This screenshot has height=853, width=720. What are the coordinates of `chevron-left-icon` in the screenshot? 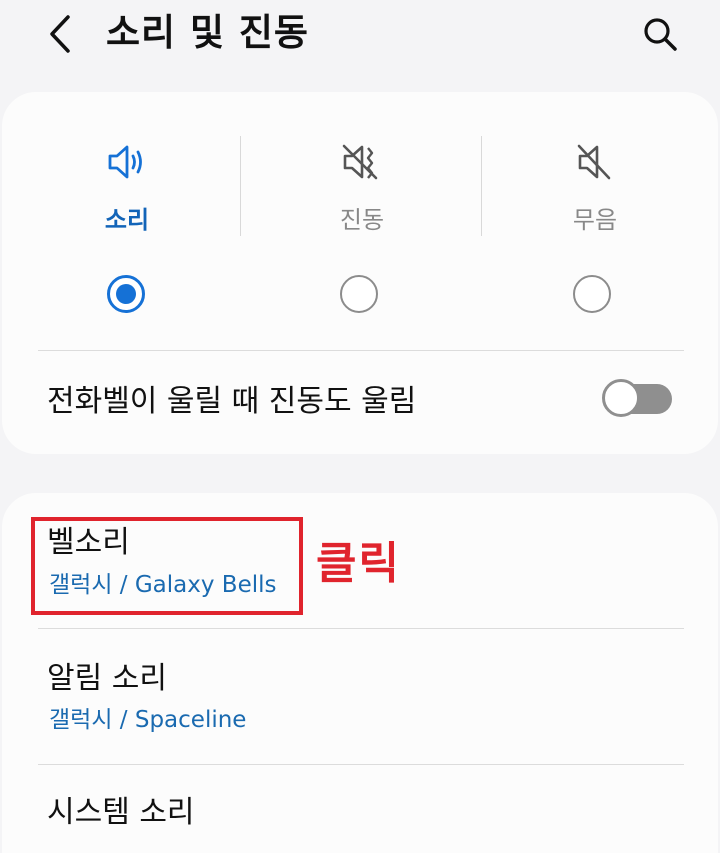 It's located at (60, 34).